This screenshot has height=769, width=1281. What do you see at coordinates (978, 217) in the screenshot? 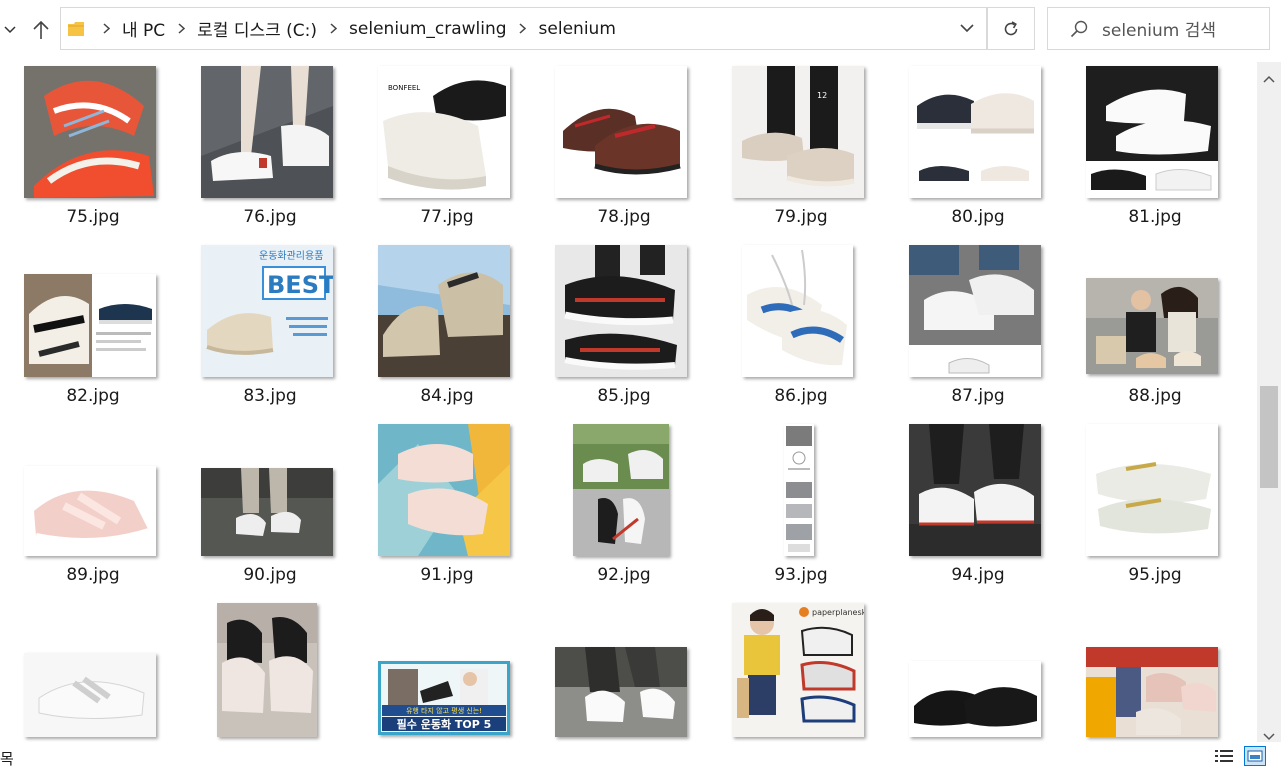
I see `file-name: 80.jpg` at bounding box center [978, 217].